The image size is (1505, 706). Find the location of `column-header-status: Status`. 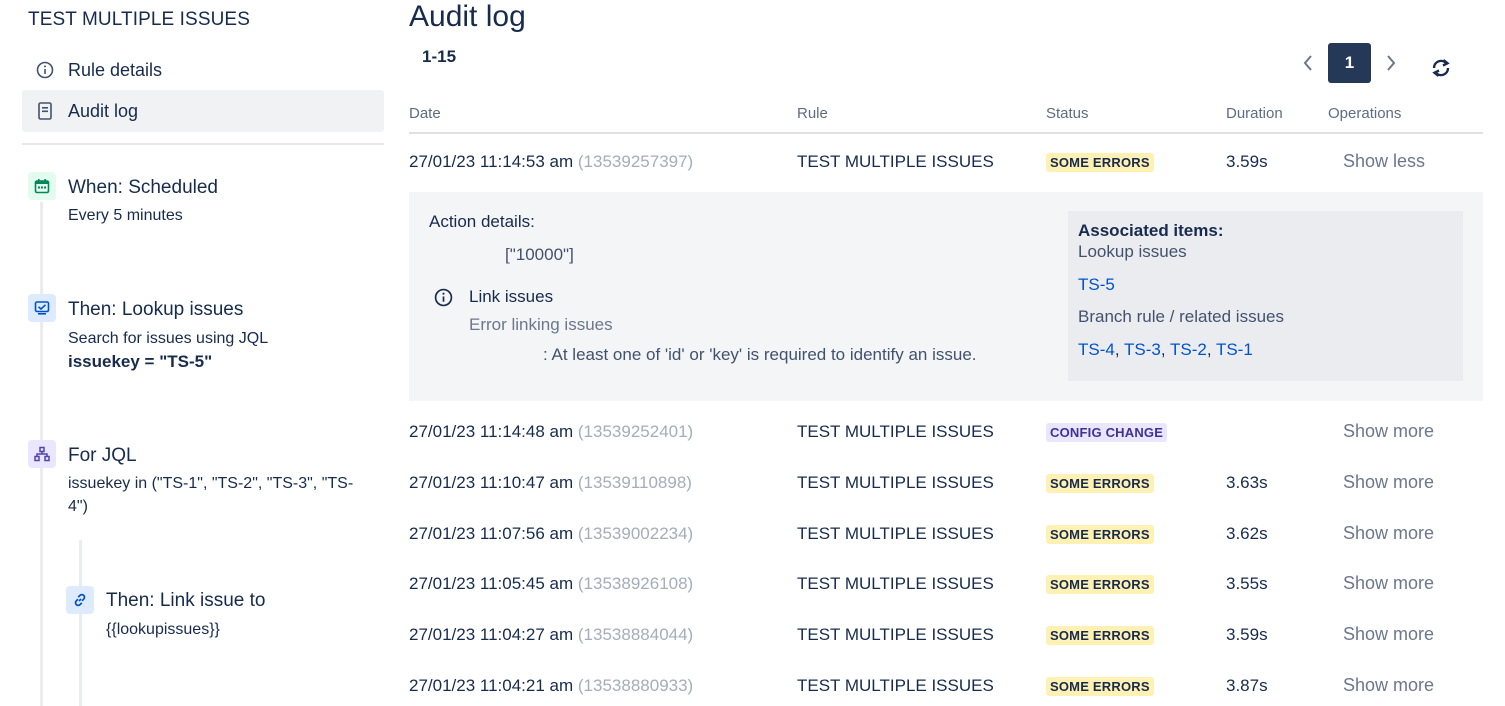

column-header-status: Status is located at coordinates (1067, 113).